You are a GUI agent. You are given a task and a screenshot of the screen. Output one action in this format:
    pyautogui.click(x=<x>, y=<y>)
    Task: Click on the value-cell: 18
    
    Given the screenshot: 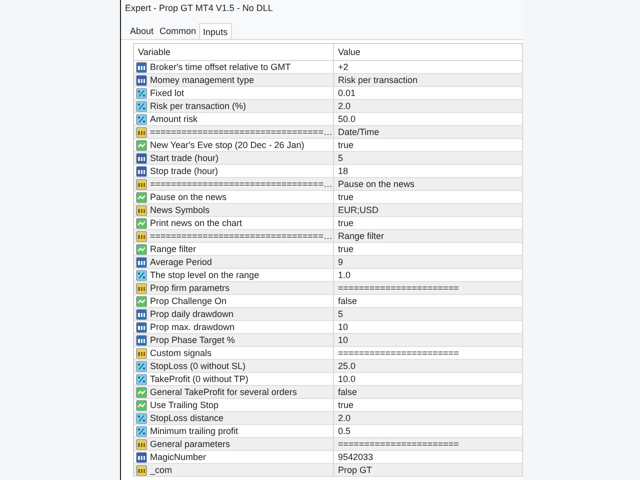 What is the action you would take?
    pyautogui.click(x=428, y=171)
    